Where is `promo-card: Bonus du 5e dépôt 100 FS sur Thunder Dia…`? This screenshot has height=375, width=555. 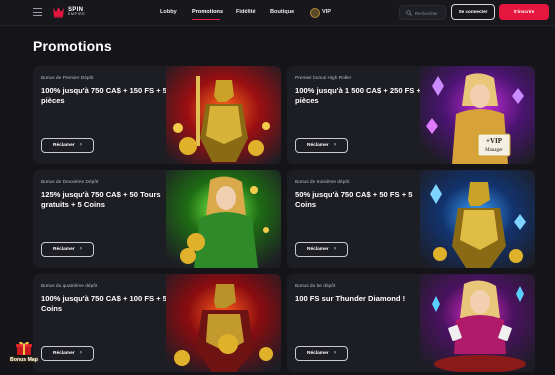 promo-card: Bonus du 5e dépôt 100 FS sur Thunder Dia… is located at coordinates (411, 323).